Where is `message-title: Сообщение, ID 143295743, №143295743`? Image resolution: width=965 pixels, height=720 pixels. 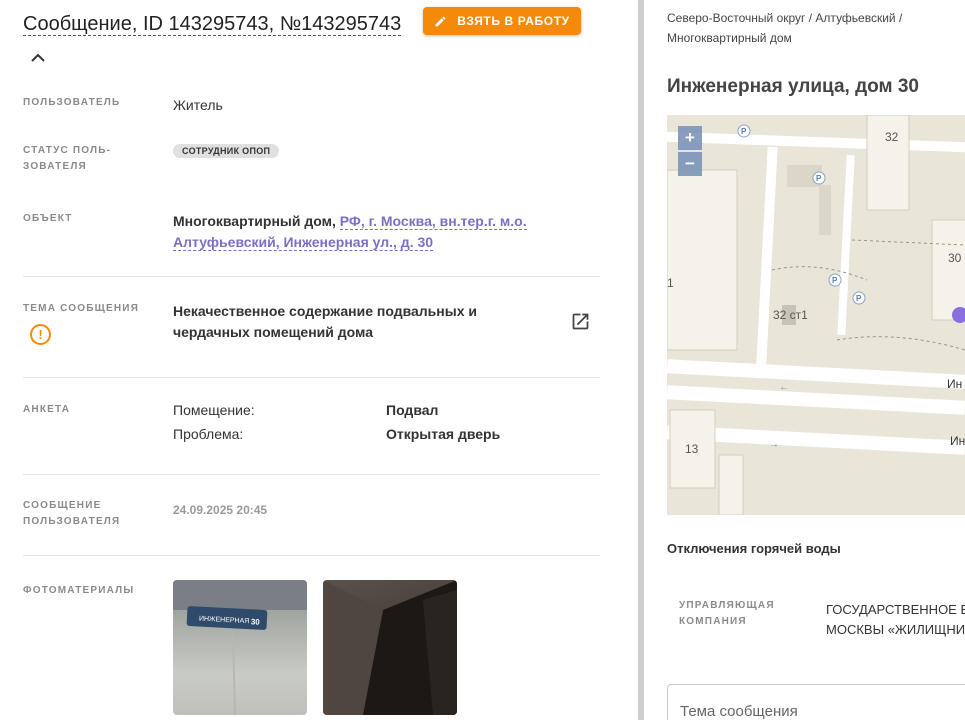 message-title: Сообщение, ID 143295743, №143295743 is located at coordinates (213, 41).